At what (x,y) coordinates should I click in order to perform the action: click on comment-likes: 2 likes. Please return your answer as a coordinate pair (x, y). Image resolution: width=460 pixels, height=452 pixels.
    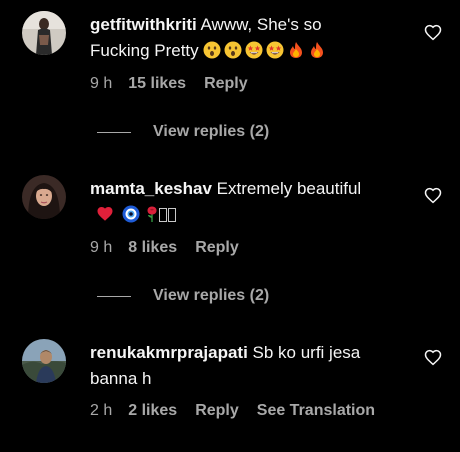
    Looking at the image, I should click on (152, 411).